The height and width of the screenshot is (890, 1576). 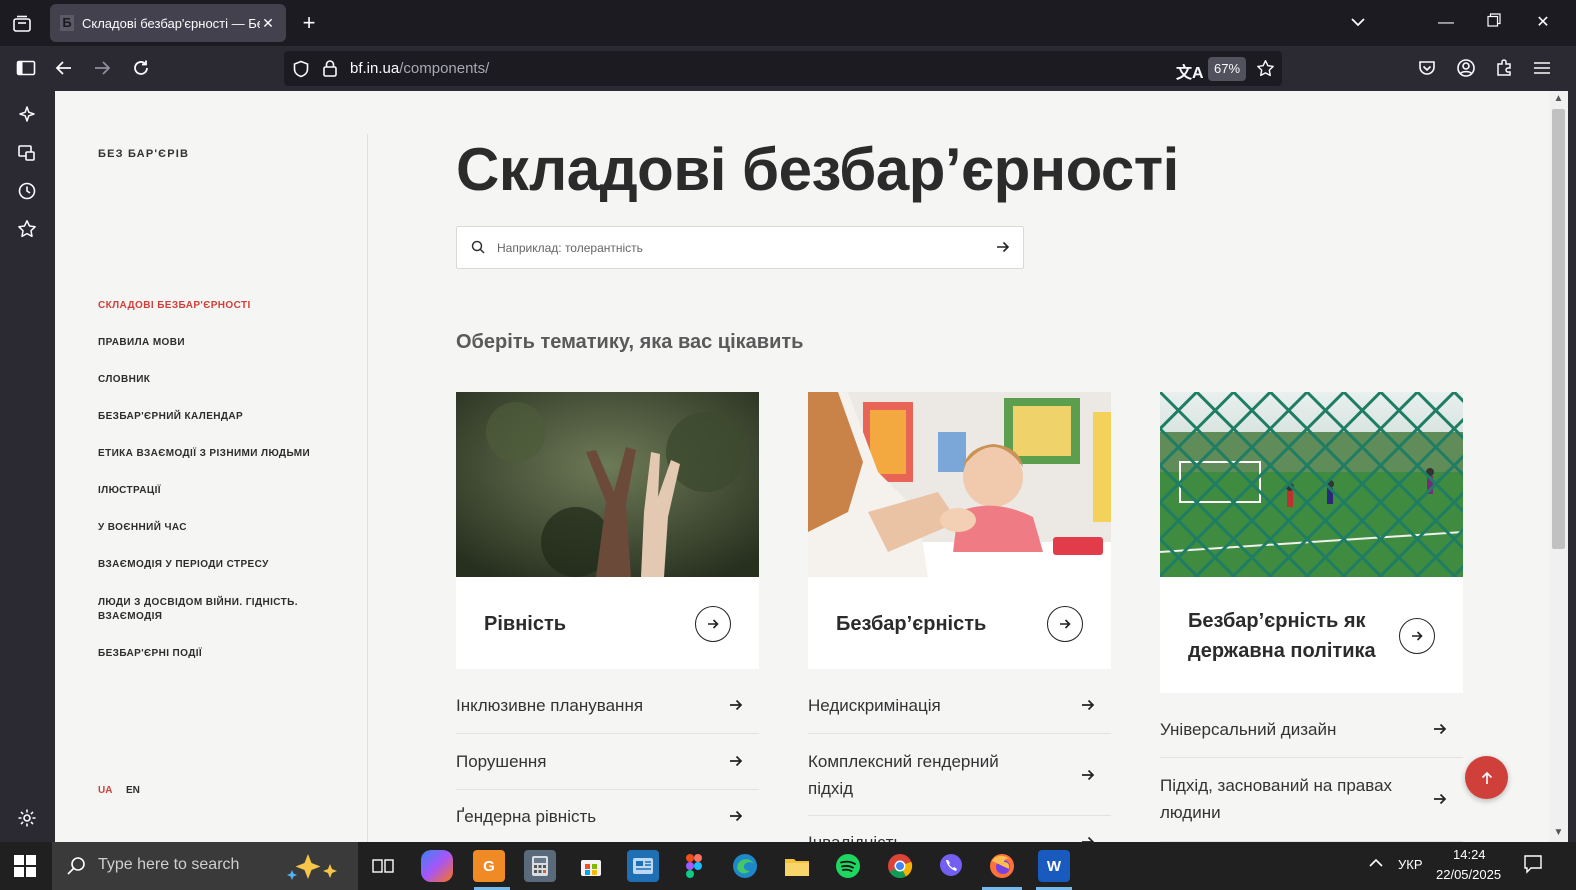 I want to click on reload-icon, so click(x=141, y=68).